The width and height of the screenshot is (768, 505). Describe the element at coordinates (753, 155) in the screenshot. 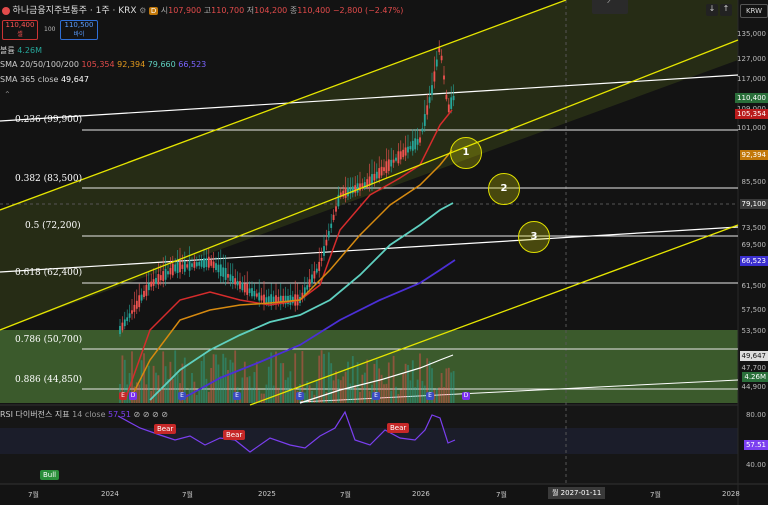

I see `sma50-marker: 92,394` at that location.